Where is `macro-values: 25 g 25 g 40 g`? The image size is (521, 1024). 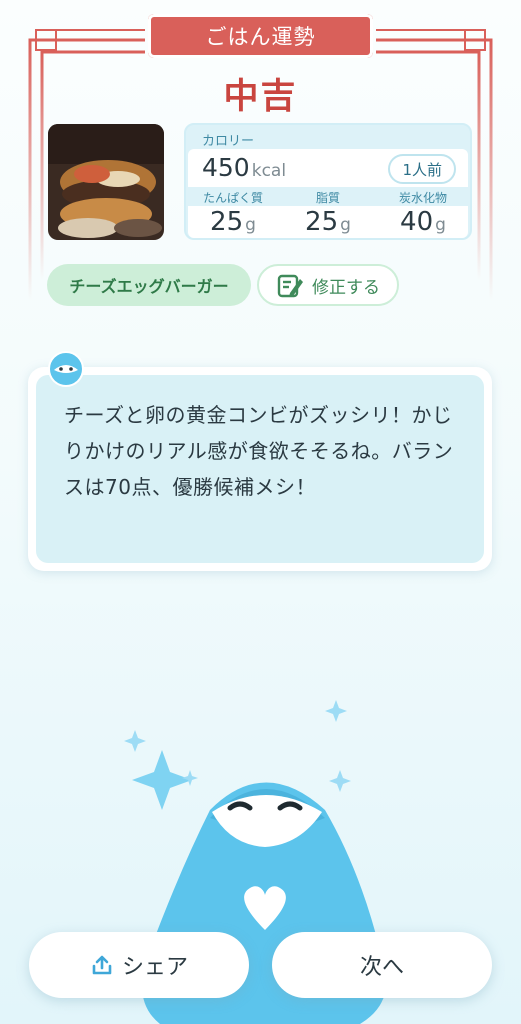
macro-values: 25 g 25 g 40 g is located at coordinates (328, 222).